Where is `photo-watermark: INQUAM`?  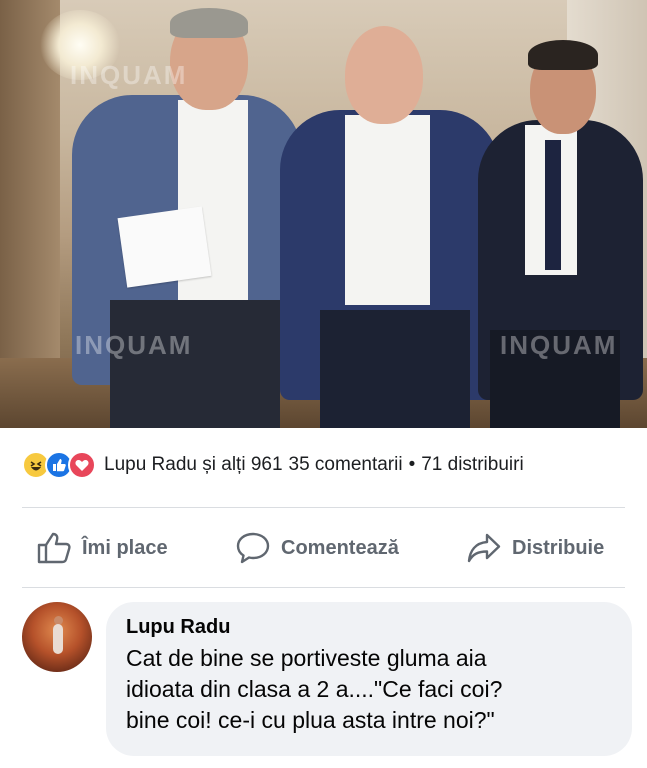
photo-watermark: INQUAM is located at coordinates (129, 75).